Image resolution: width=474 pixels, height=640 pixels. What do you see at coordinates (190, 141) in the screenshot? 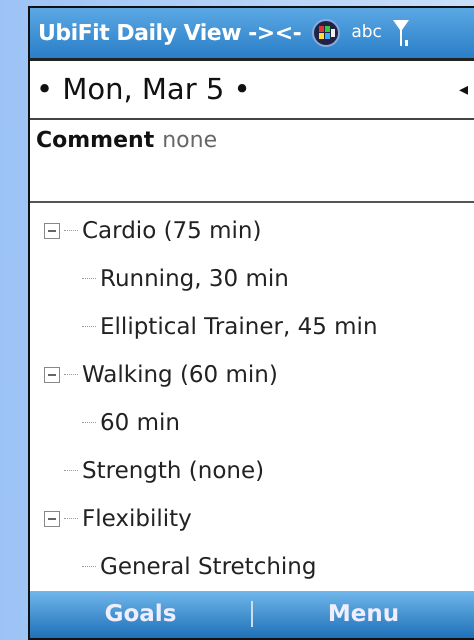
I see `comment-value: none` at bounding box center [190, 141].